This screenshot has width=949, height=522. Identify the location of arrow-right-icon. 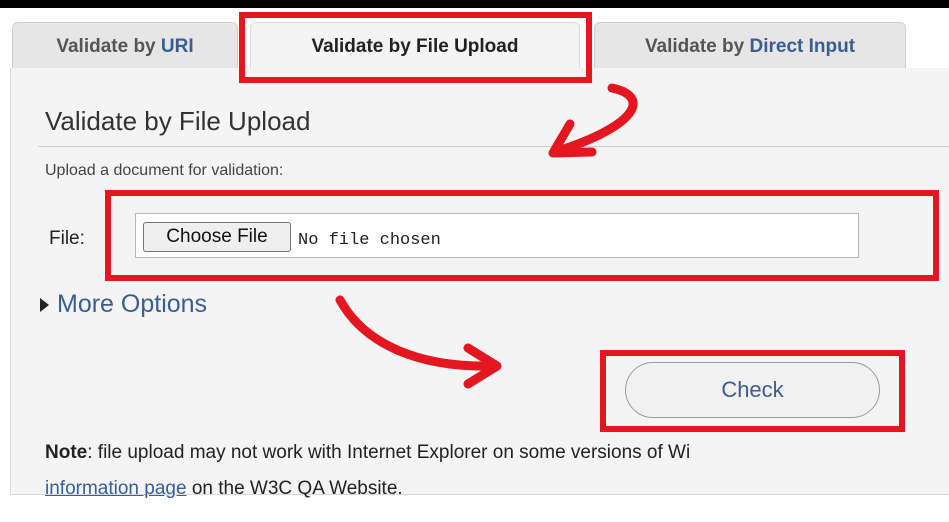
(417, 333).